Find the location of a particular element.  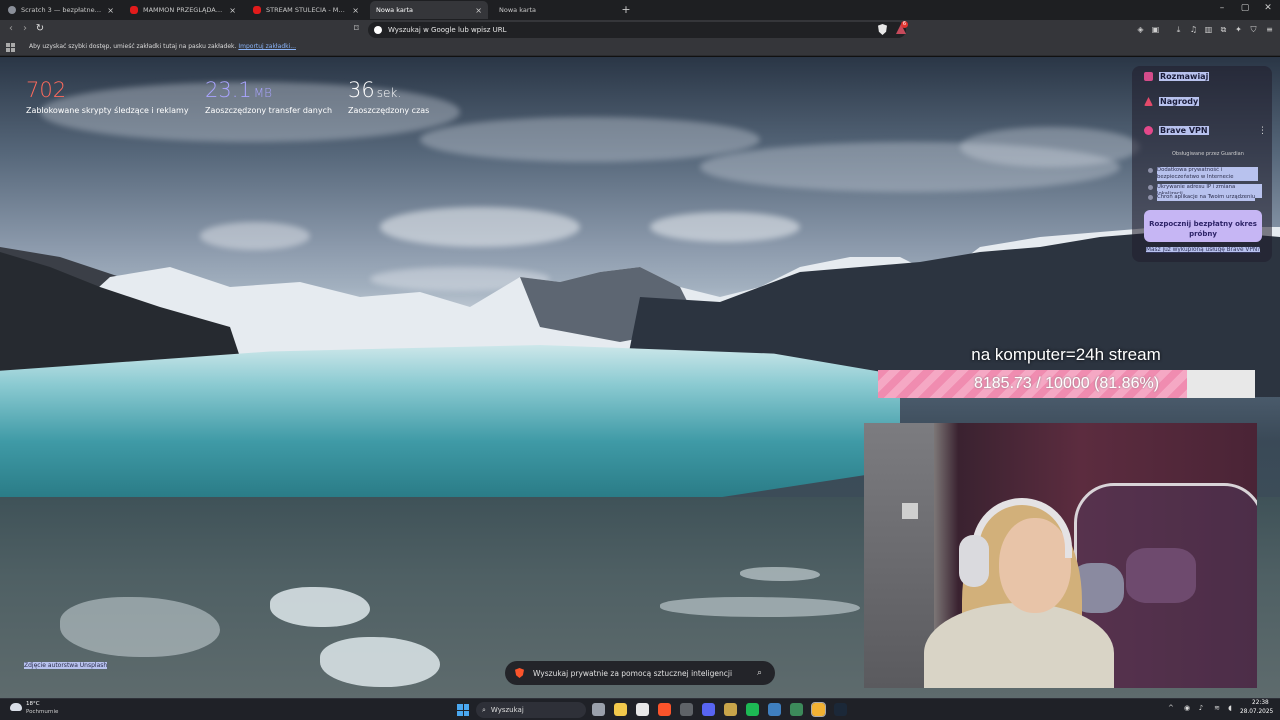

stat-trackers-label: Zablokowane skrypty śledzące i reklamy is located at coordinates (107, 110).